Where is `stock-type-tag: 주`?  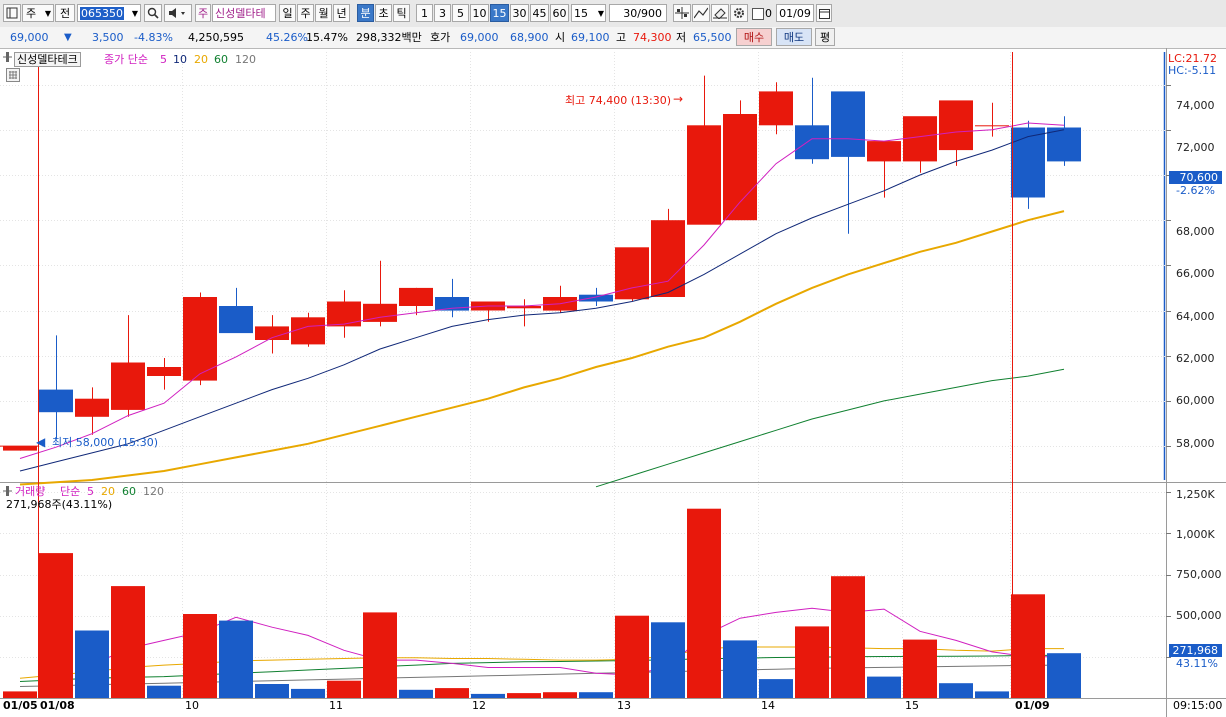 stock-type-tag: 주 is located at coordinates (203, 13).